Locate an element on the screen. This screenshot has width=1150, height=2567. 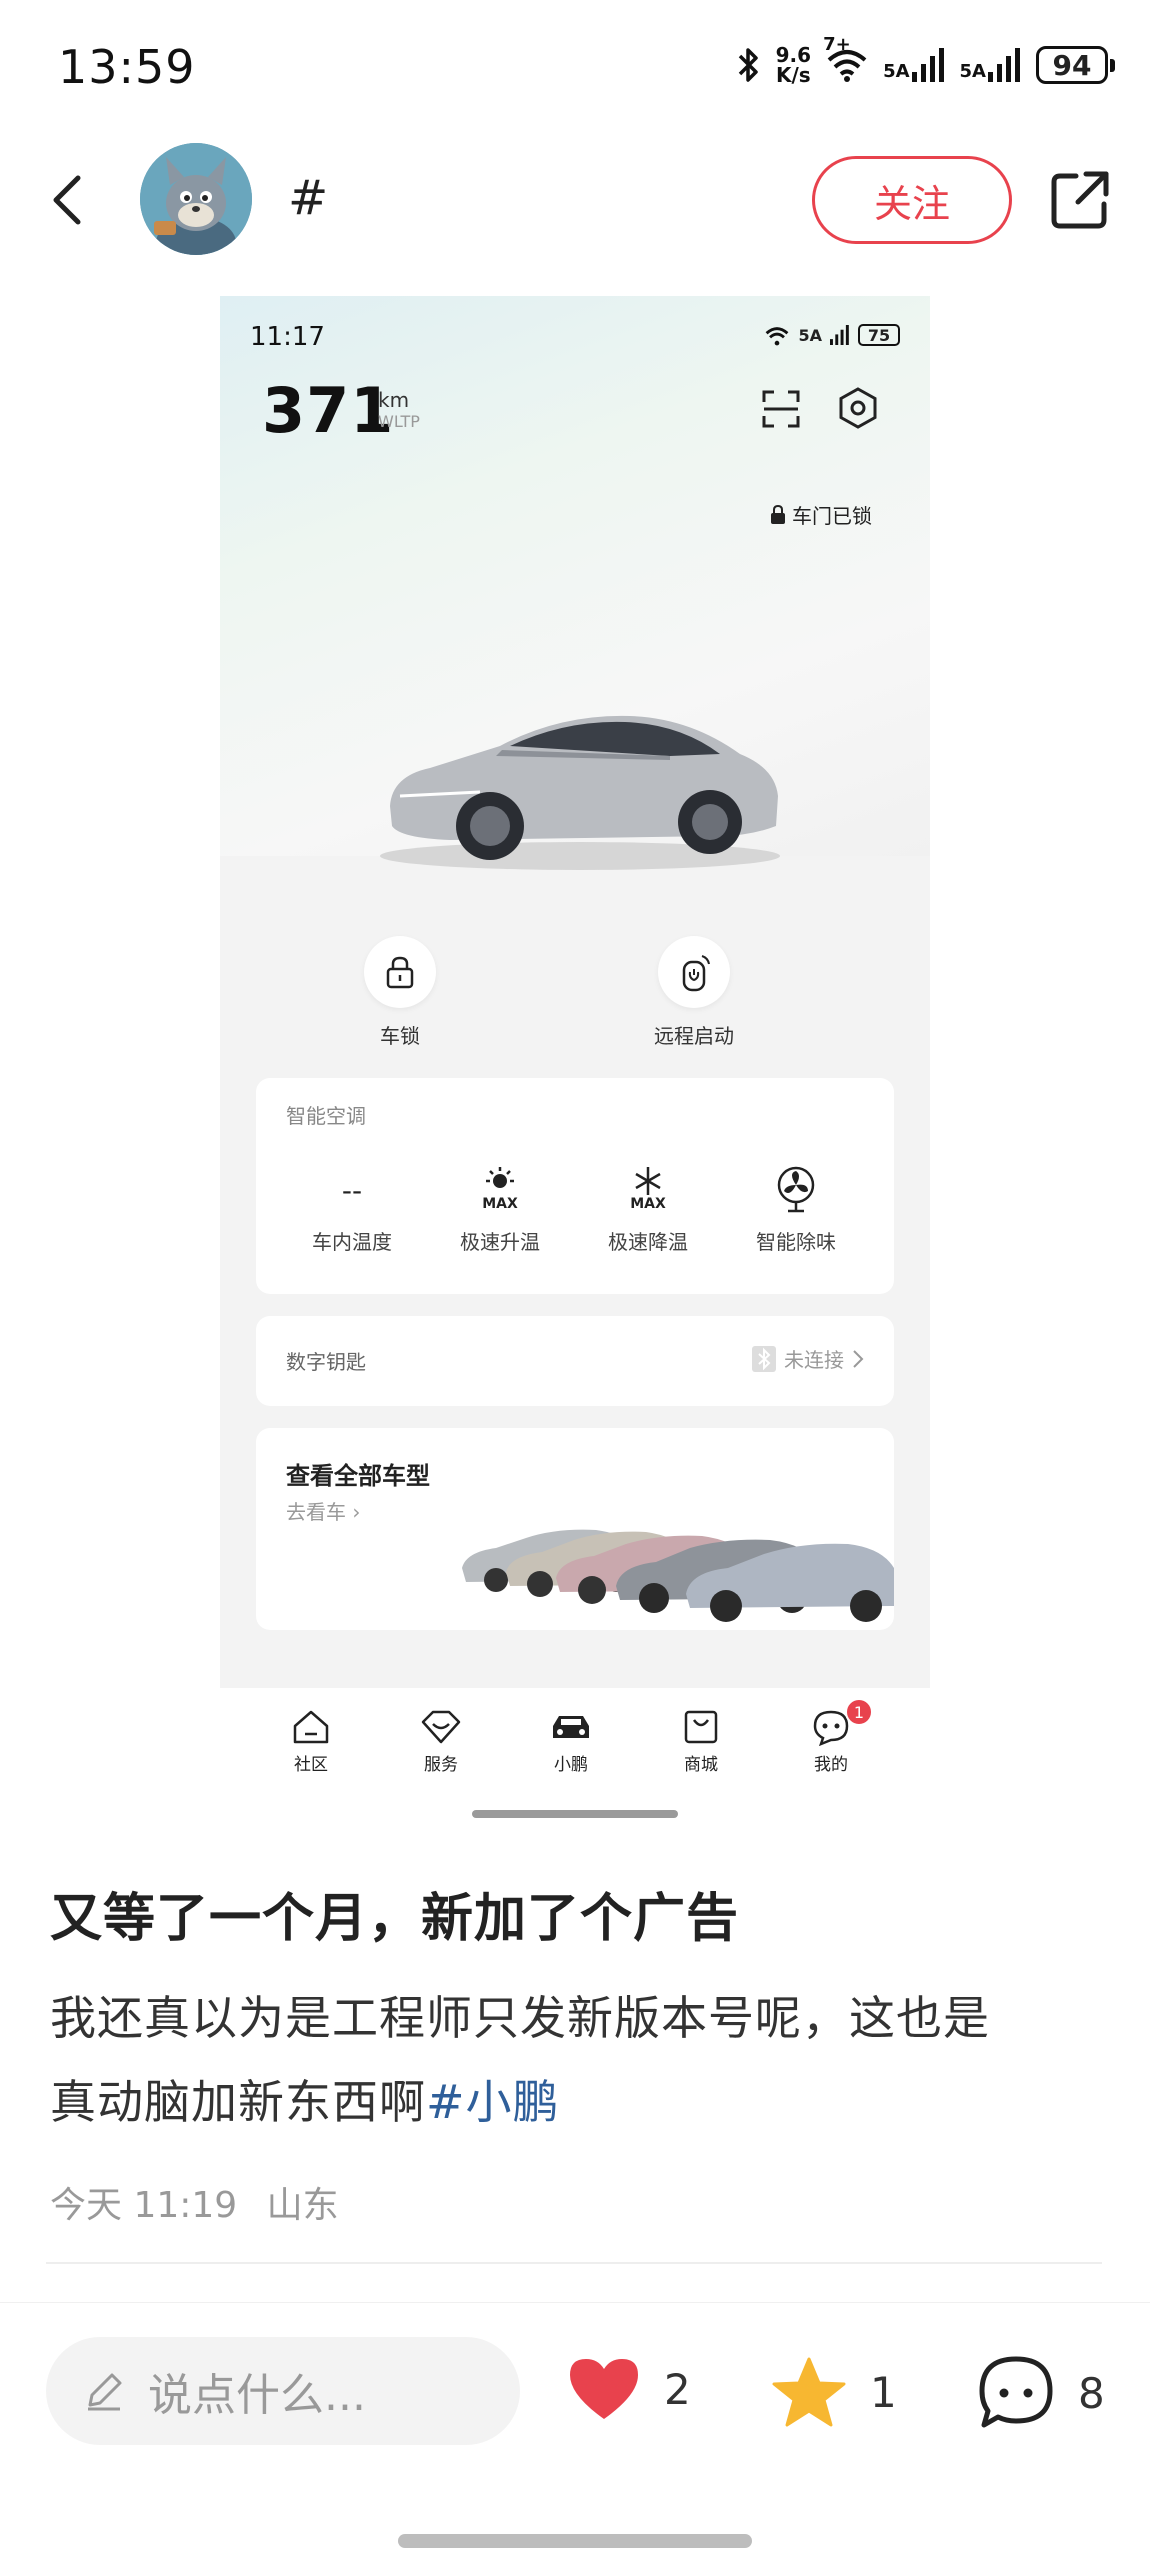
digital-key-status: 未连接 is located at coordinates (808, 1358).